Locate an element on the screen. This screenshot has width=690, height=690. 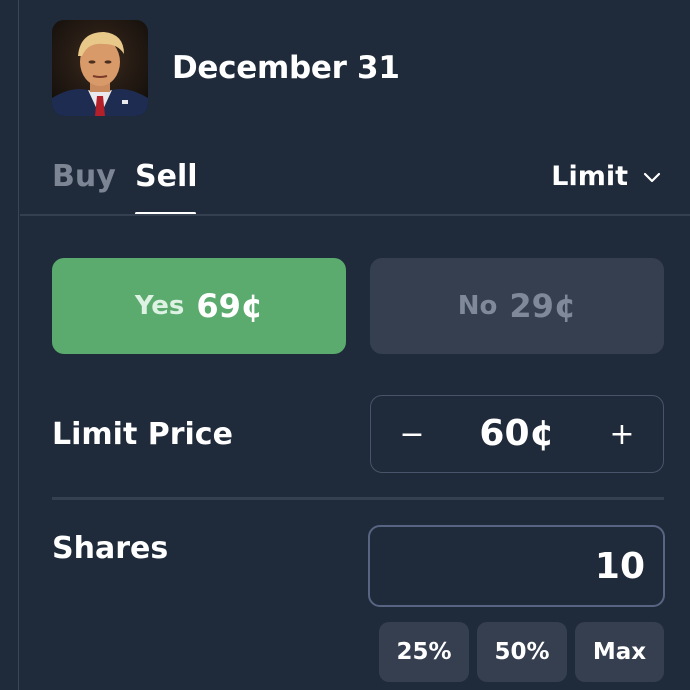
yes-price: 69¢ is located at coordinates (230, 306).